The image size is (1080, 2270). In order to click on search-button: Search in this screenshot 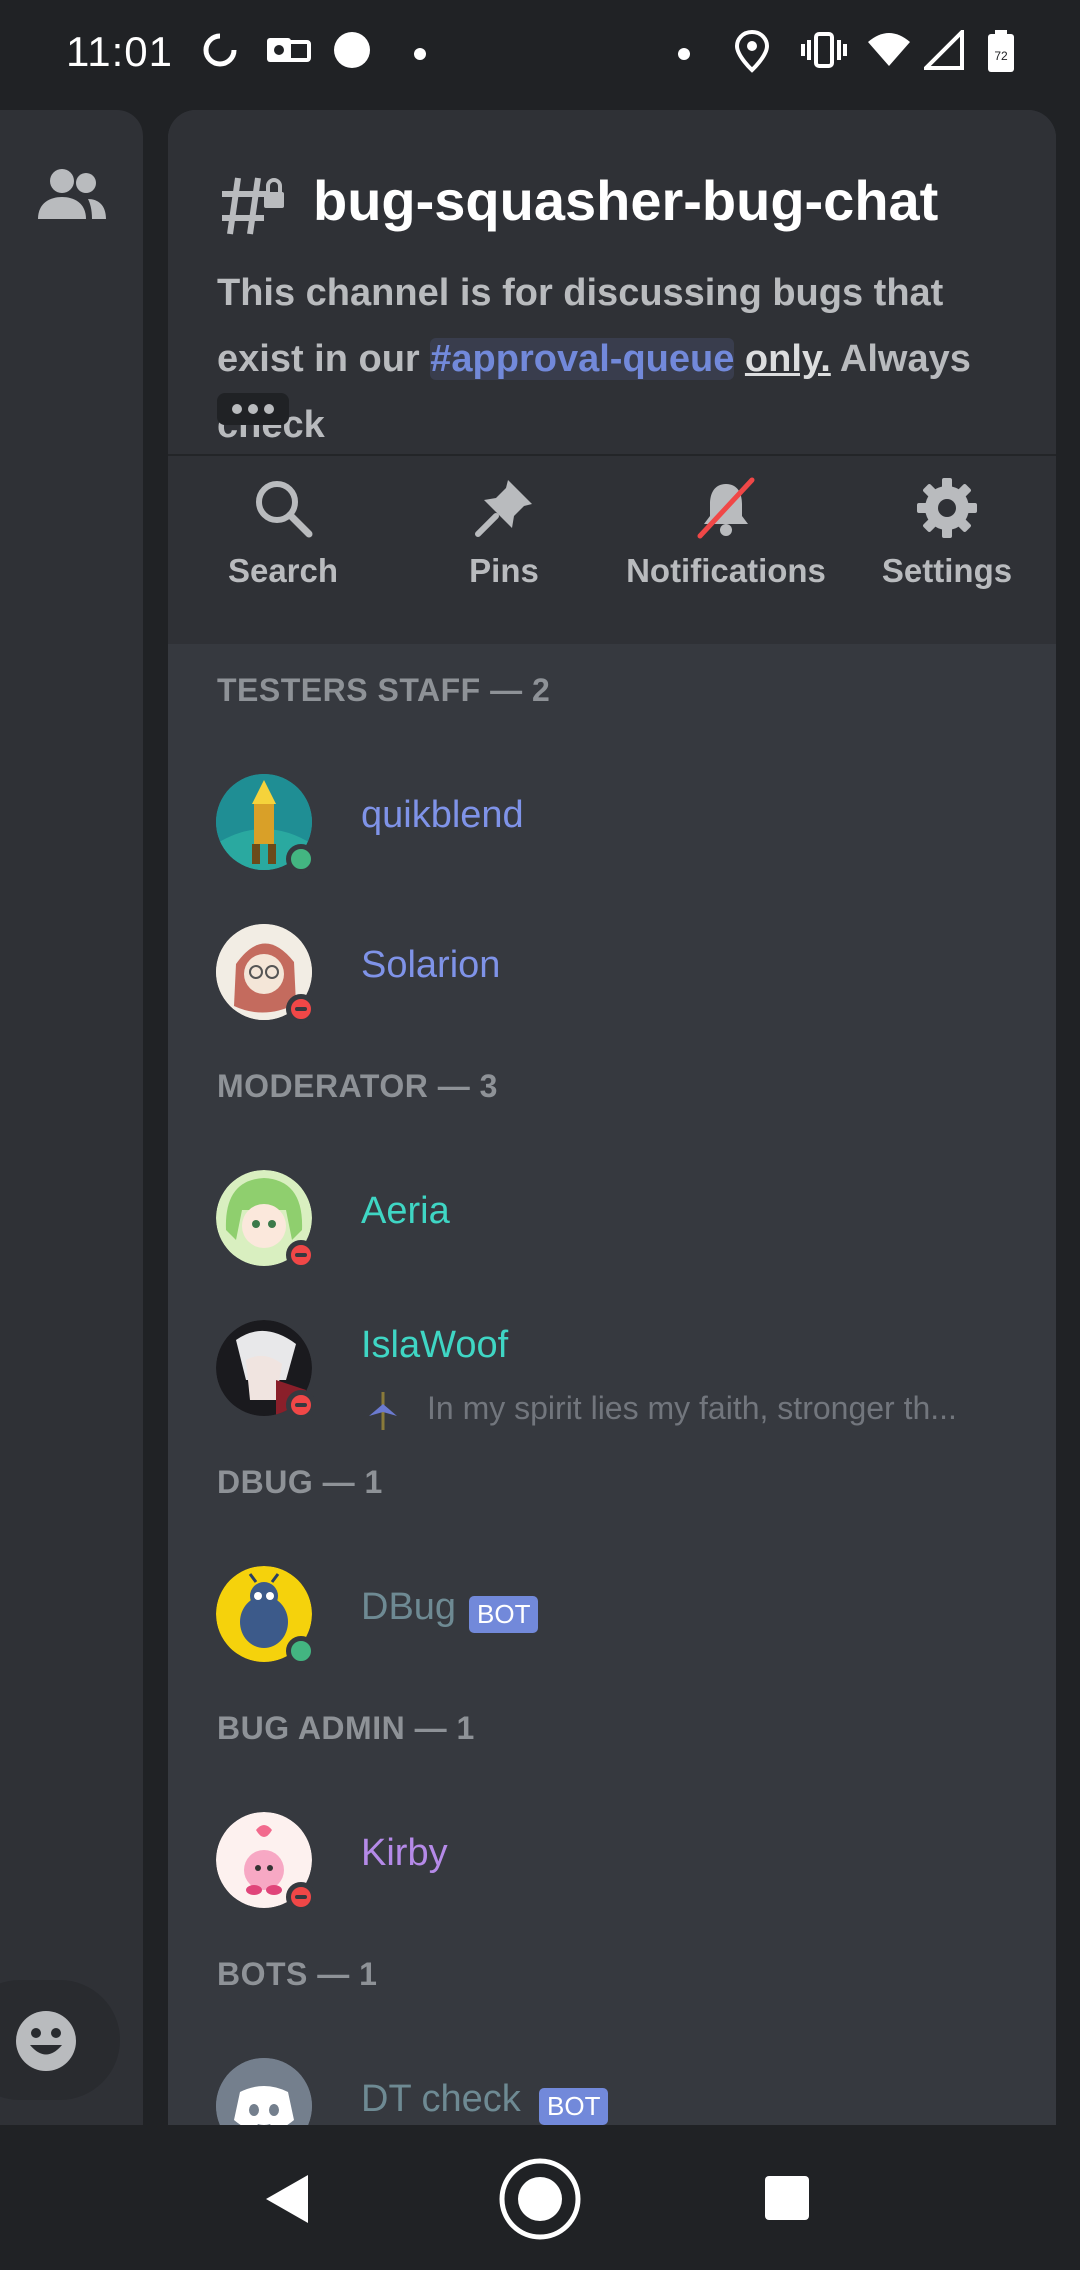, I will do `click(283, 533)`.